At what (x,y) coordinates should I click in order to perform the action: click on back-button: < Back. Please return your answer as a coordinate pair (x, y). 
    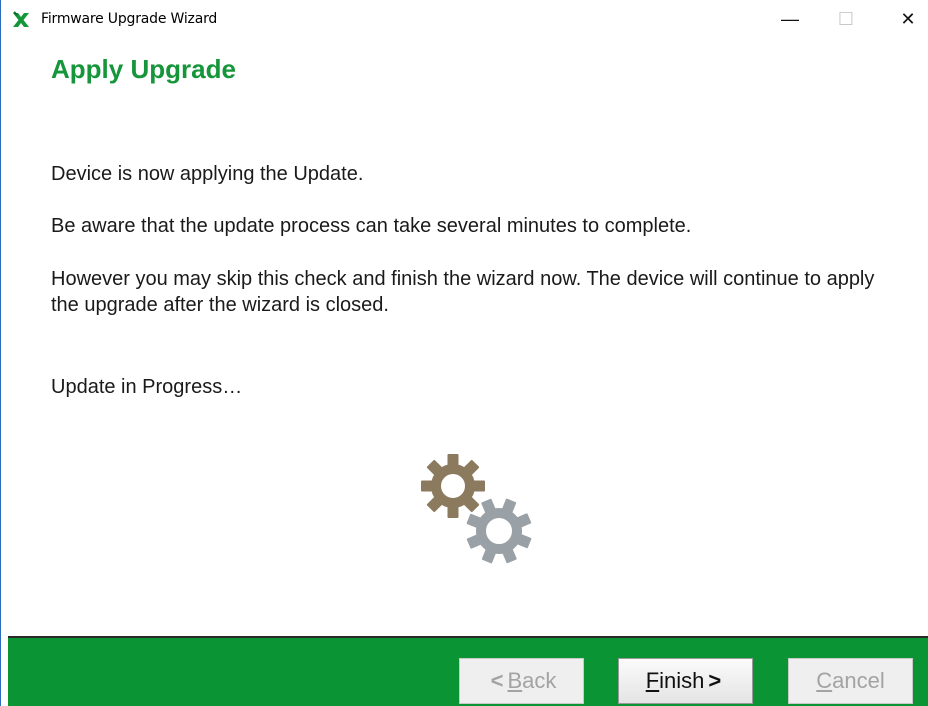
    Looking at the image, I should click on (521, 681).